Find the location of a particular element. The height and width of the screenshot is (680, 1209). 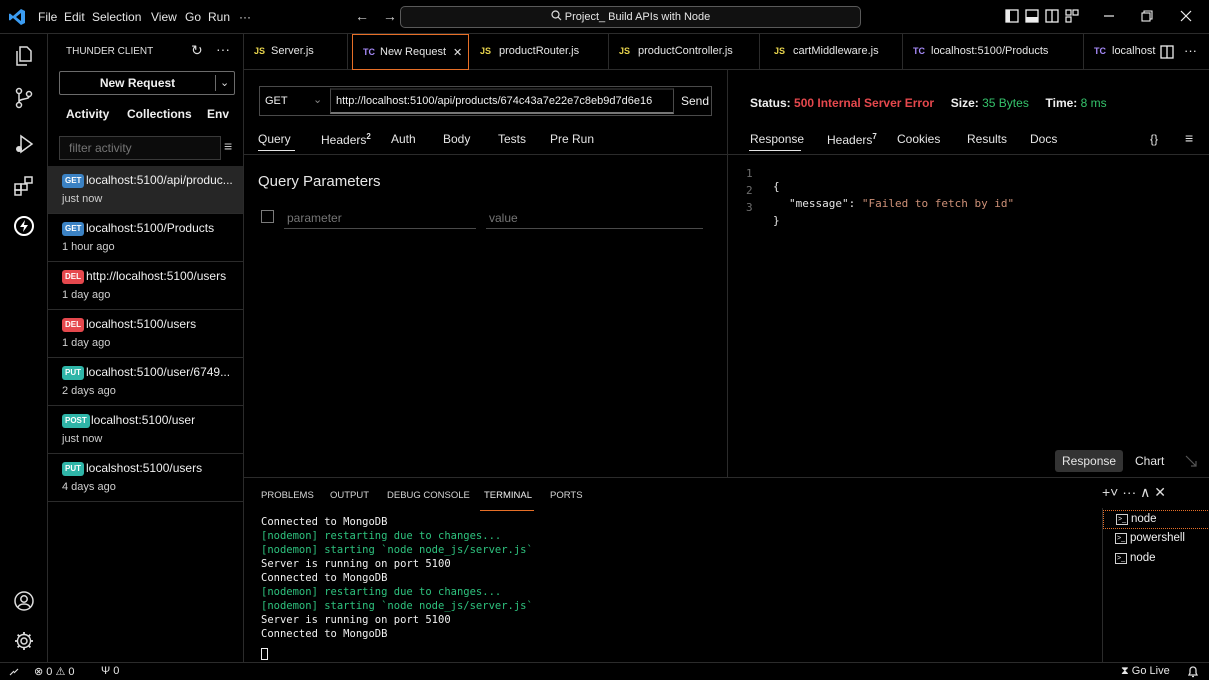

tab-server-js: JS Server.js is located at coordinates (296, 52).